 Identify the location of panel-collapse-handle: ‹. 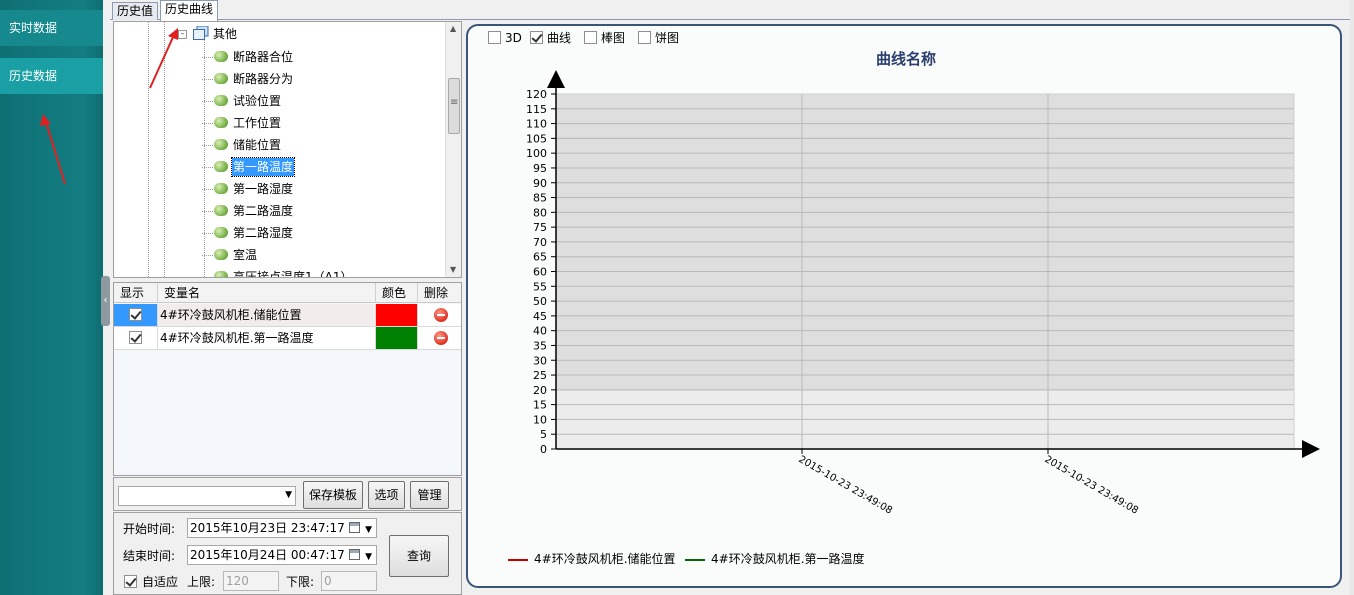
(105, 301).